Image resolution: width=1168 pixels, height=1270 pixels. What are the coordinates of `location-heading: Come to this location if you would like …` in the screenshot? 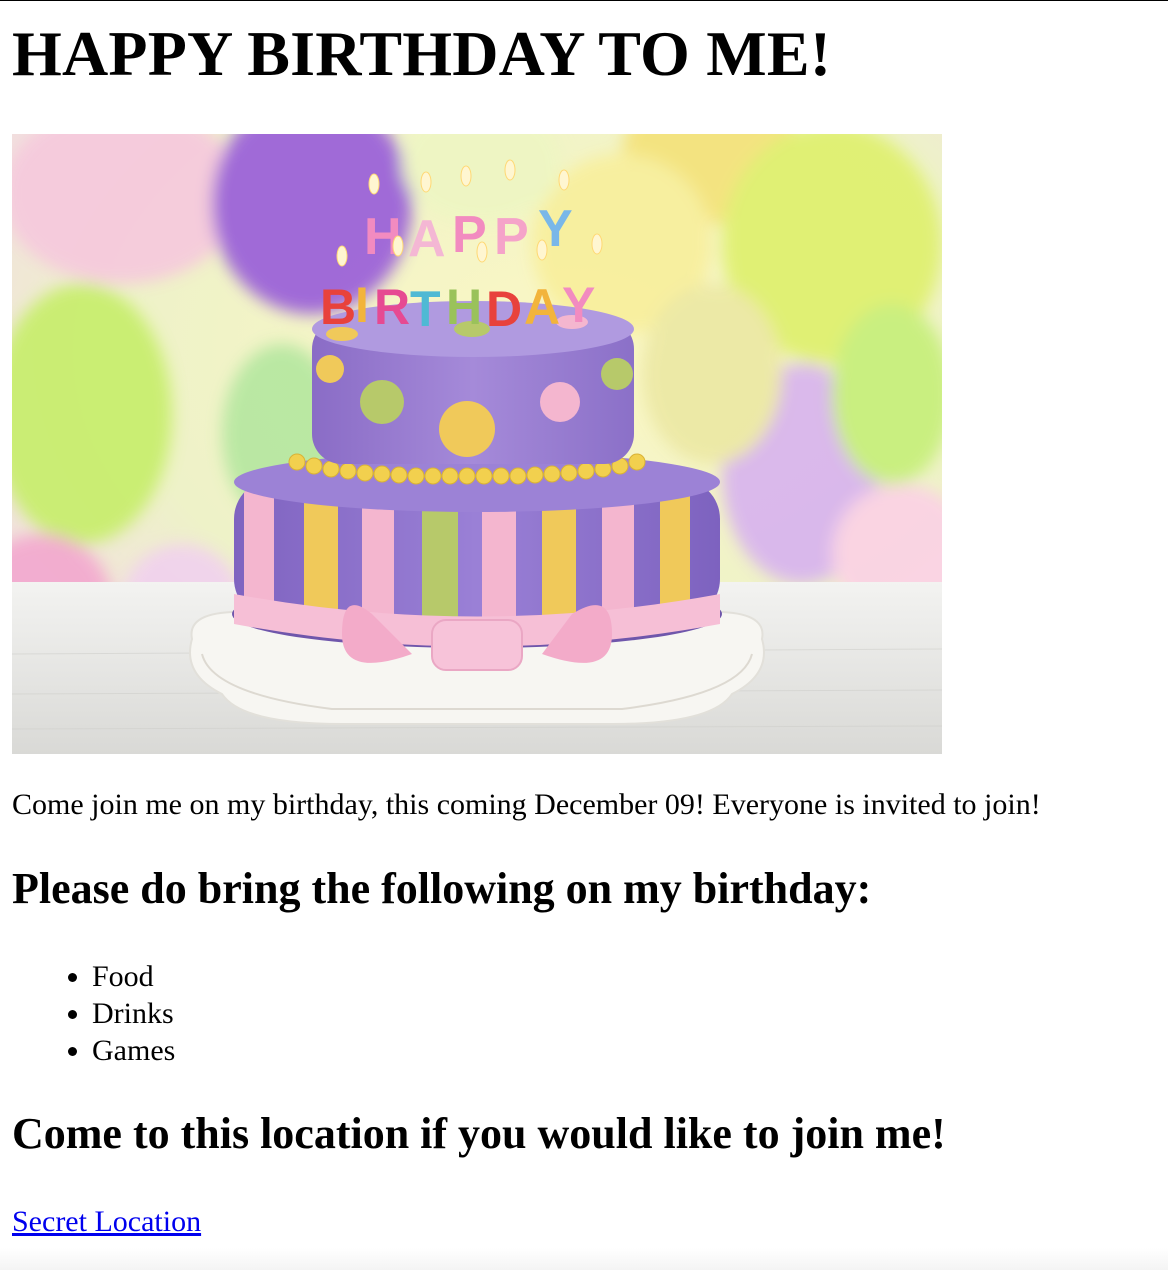 It's located at (479, 1133).